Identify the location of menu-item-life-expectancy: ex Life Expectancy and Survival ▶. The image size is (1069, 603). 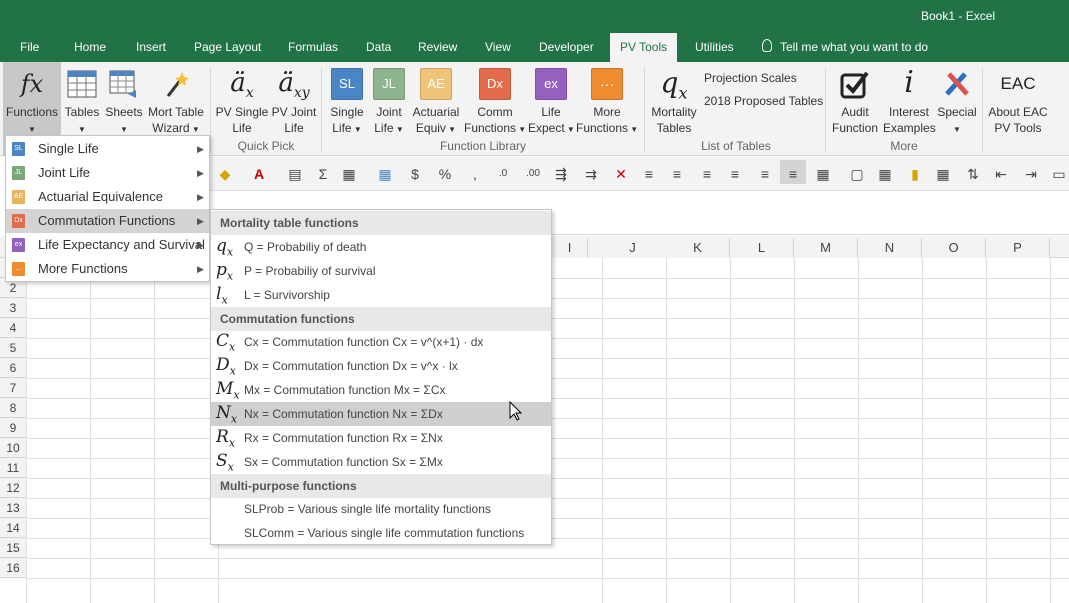
(107, 245).